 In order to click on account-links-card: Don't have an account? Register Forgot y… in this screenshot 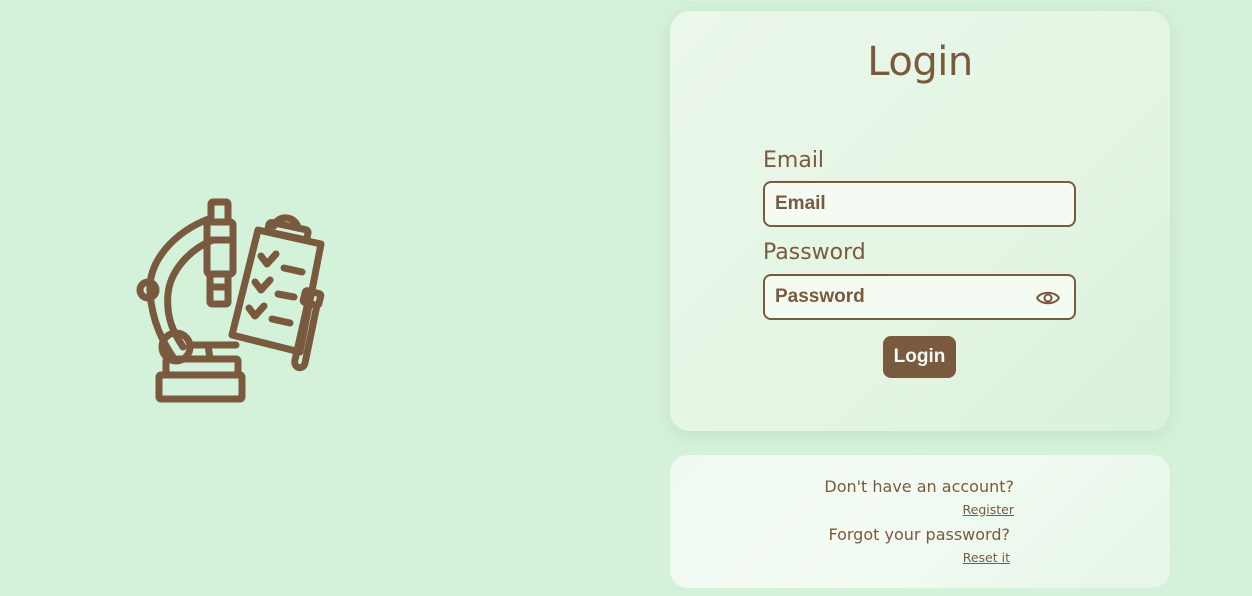, I will do `click(920, 521)`.